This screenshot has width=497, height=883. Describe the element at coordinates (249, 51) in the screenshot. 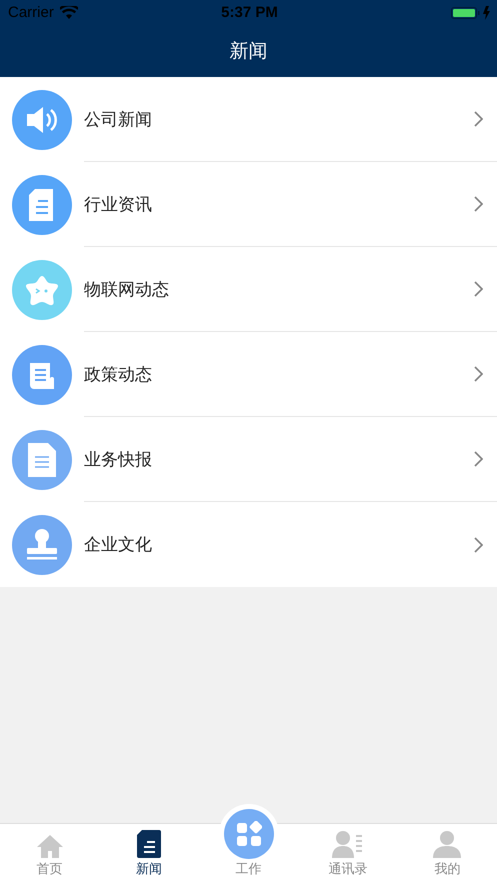

I see `screen-title: 新闻` at that location.